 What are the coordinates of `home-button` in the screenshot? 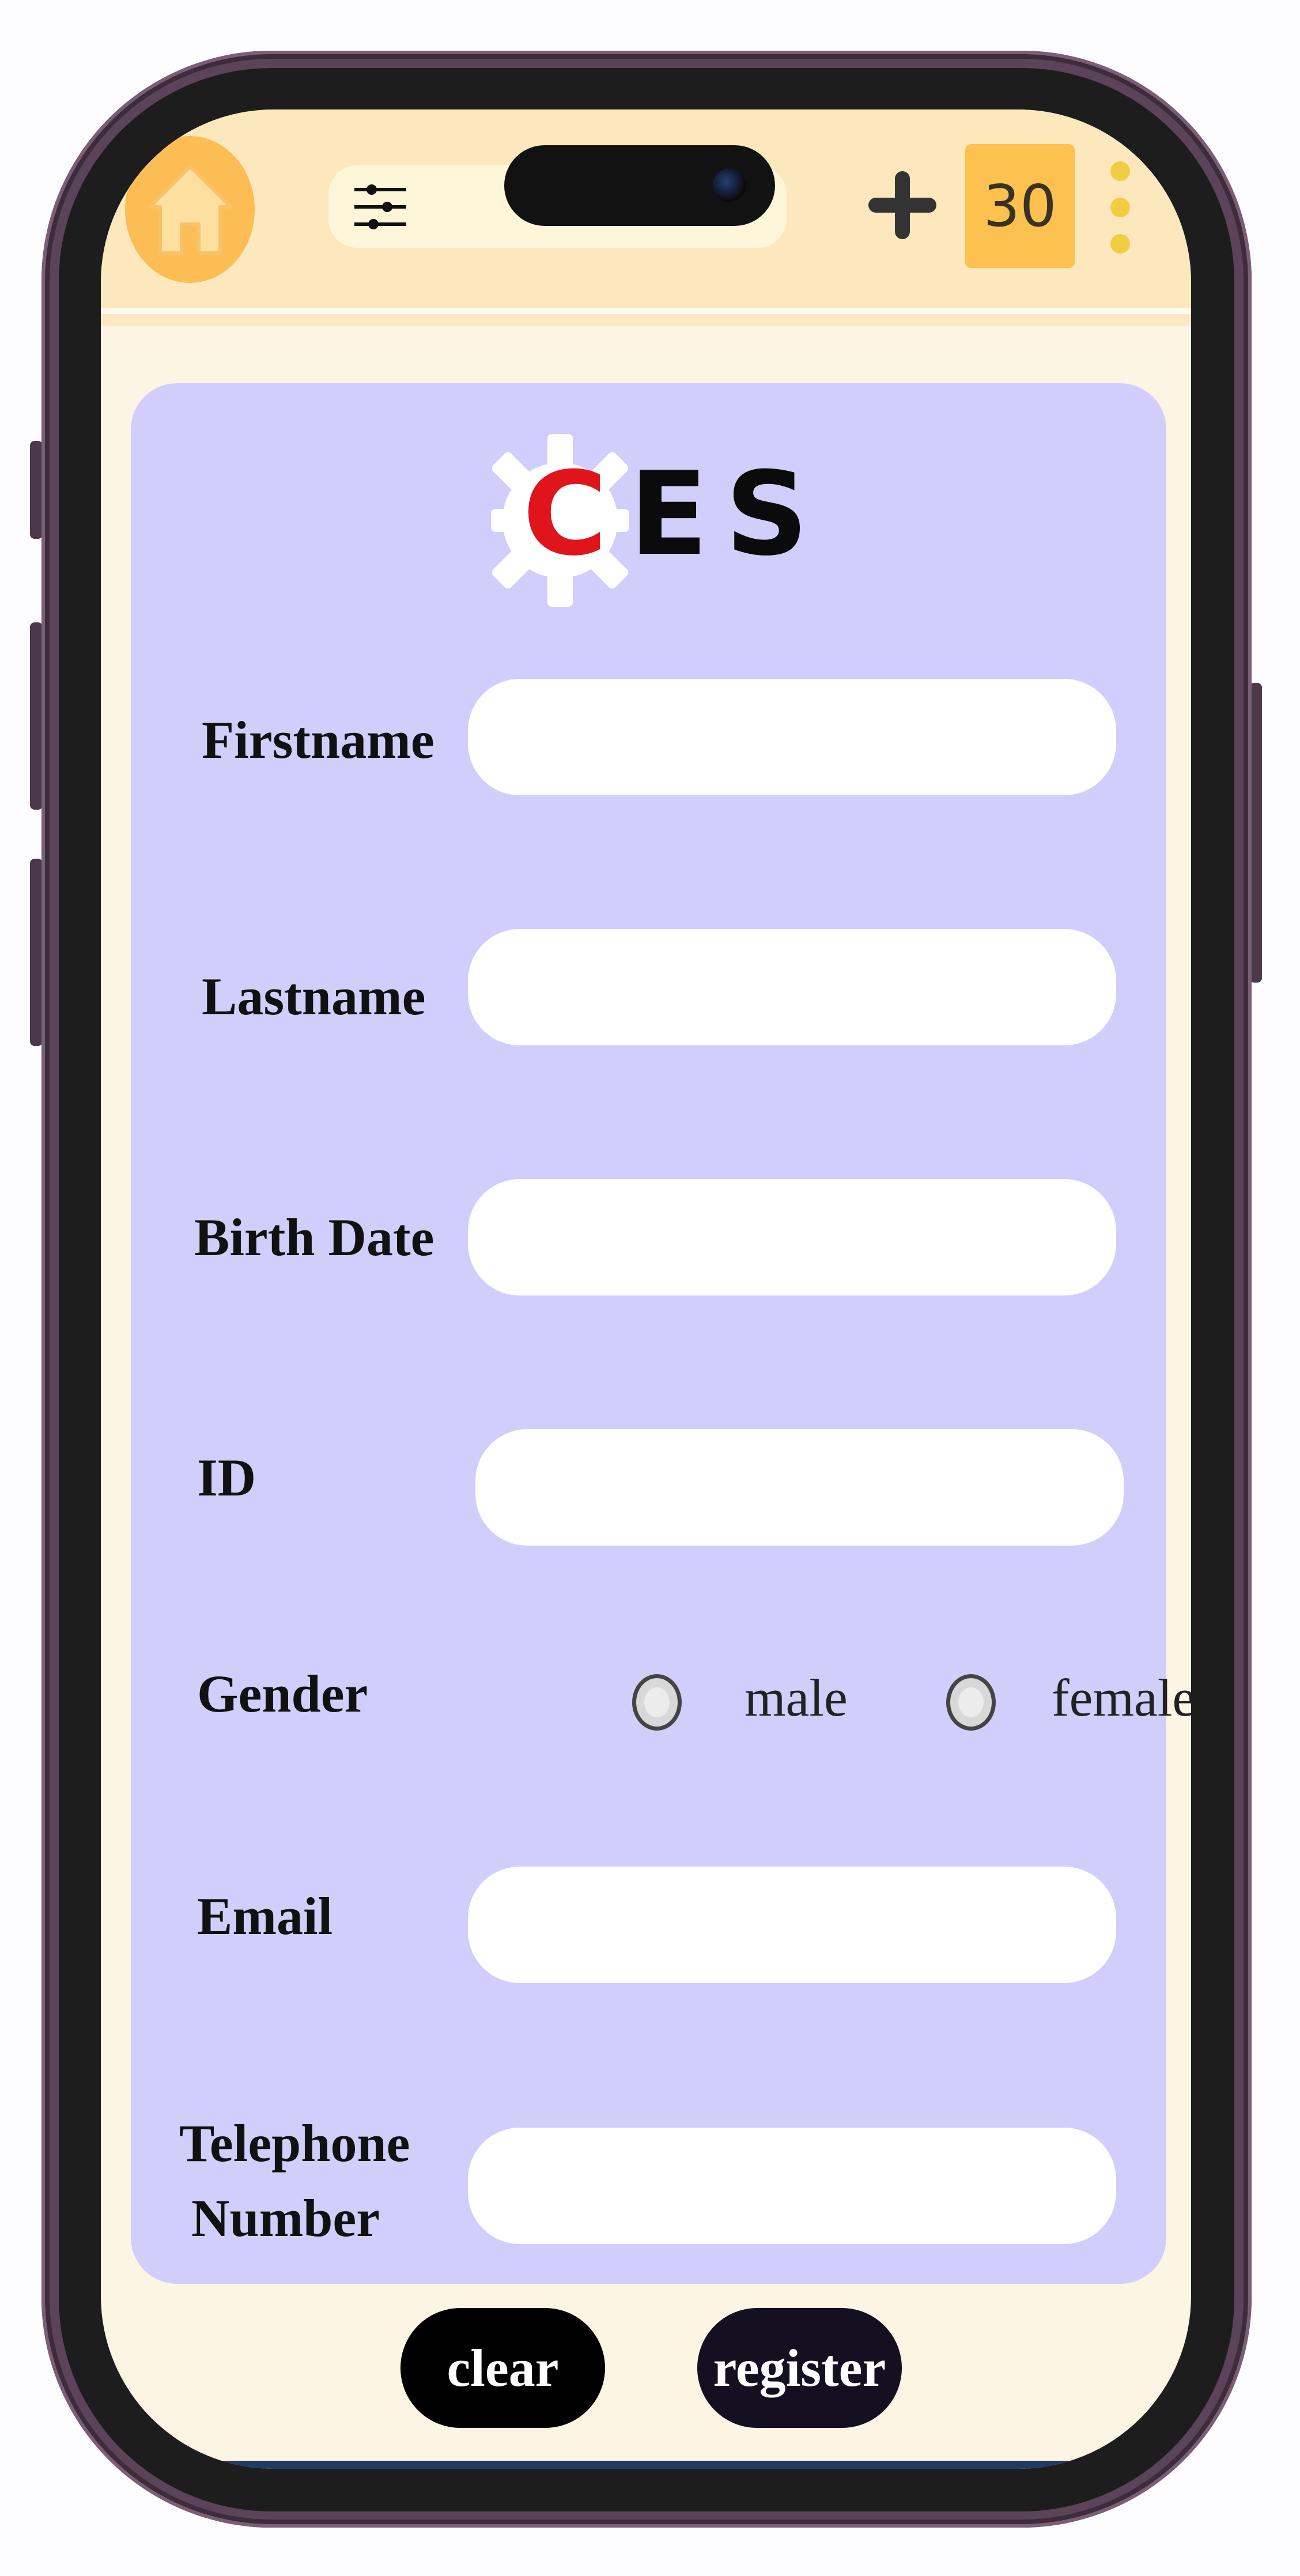 It's located at (190, 209).